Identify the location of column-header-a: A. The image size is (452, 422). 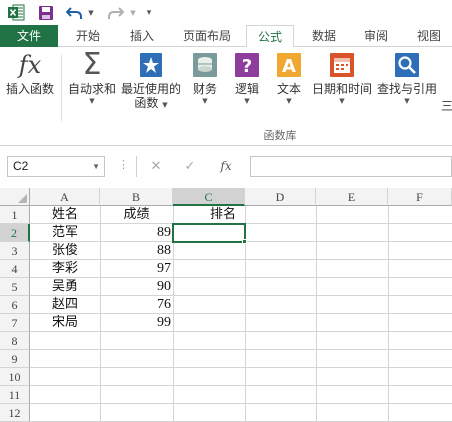
(65, 197).